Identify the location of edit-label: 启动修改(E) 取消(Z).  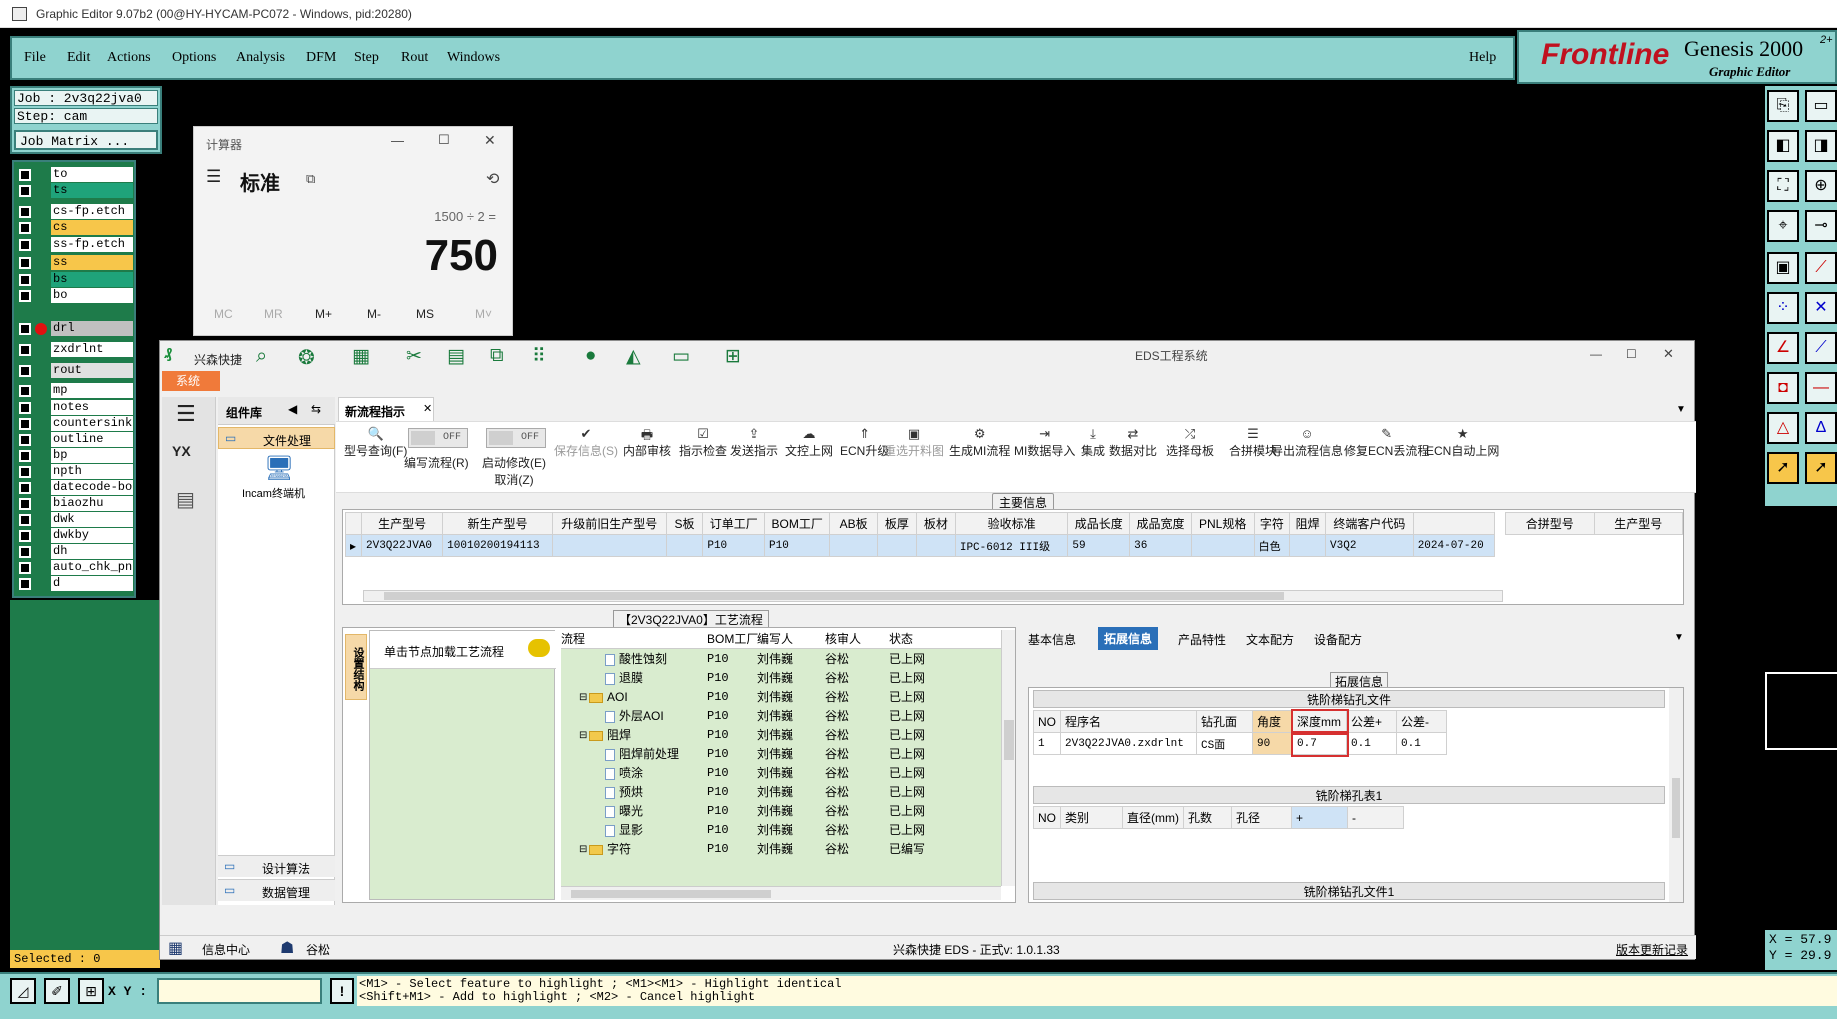
(514, 471).